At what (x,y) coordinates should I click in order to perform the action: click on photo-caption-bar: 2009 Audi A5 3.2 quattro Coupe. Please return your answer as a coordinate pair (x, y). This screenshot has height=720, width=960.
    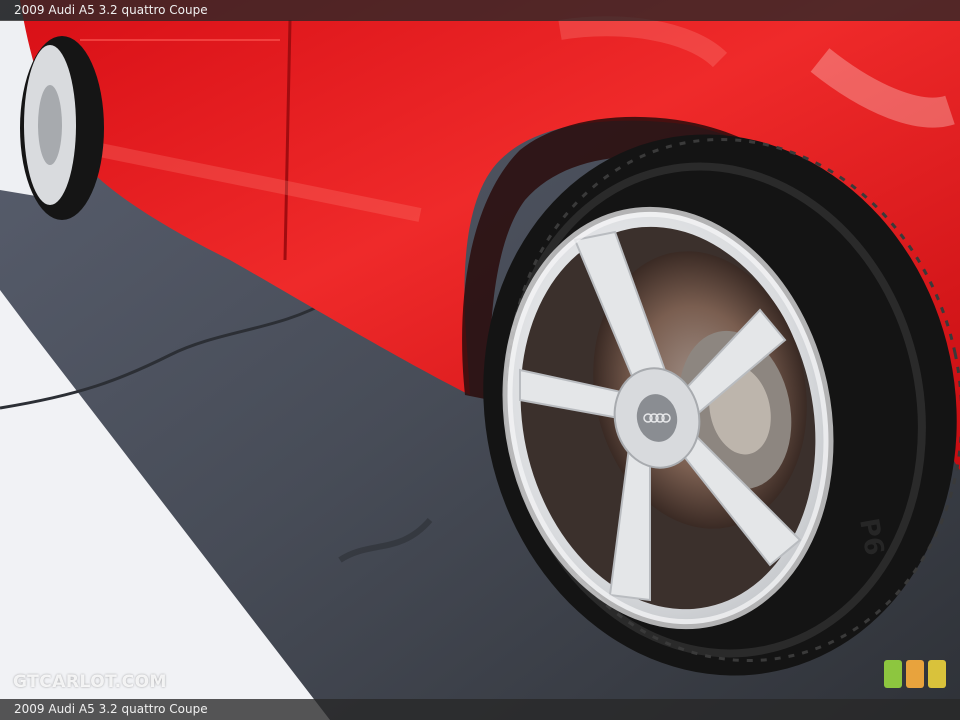
    Looking at the image, I should click on (480, 709).